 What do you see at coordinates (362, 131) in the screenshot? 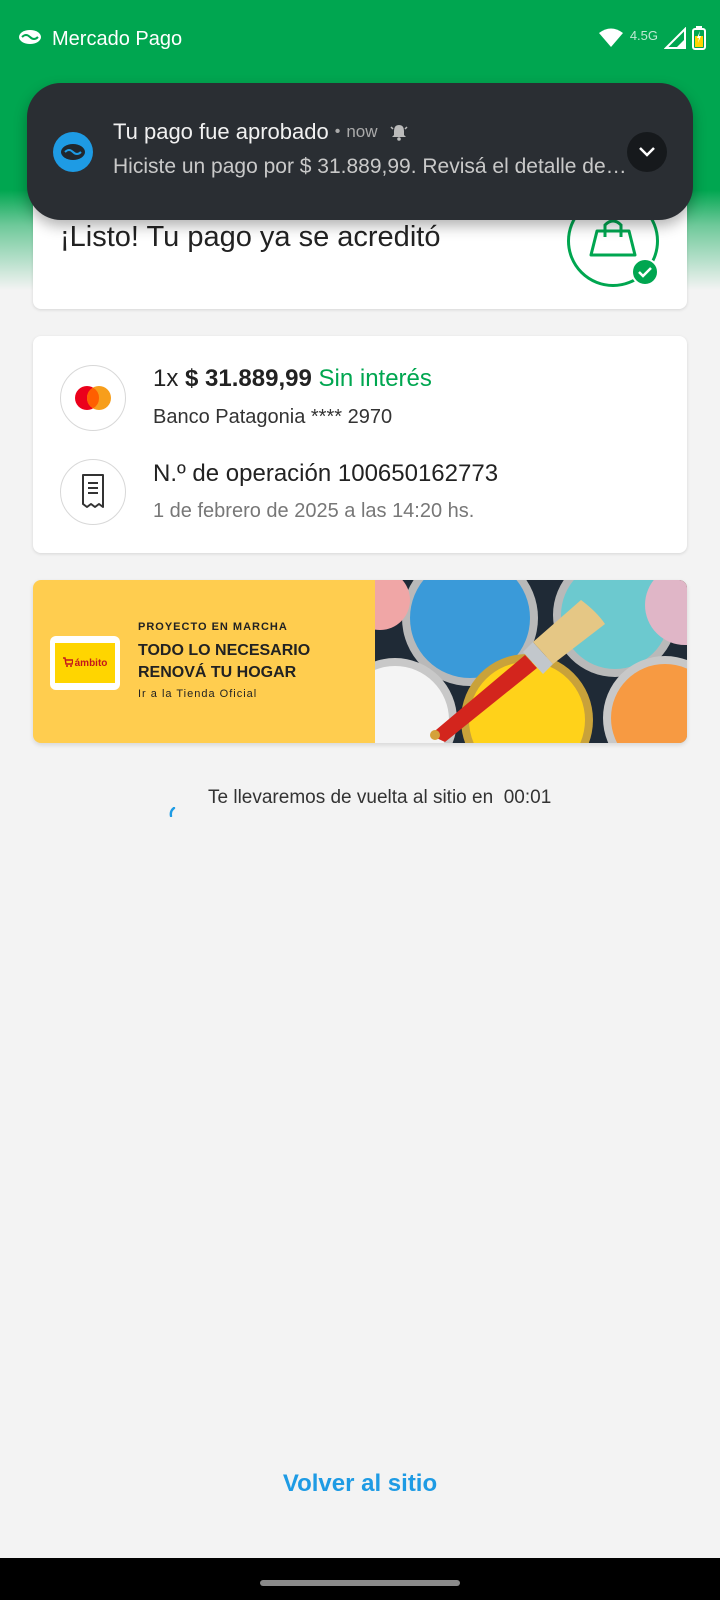
I see `notification-time: now` at bounding box center [362, 131].